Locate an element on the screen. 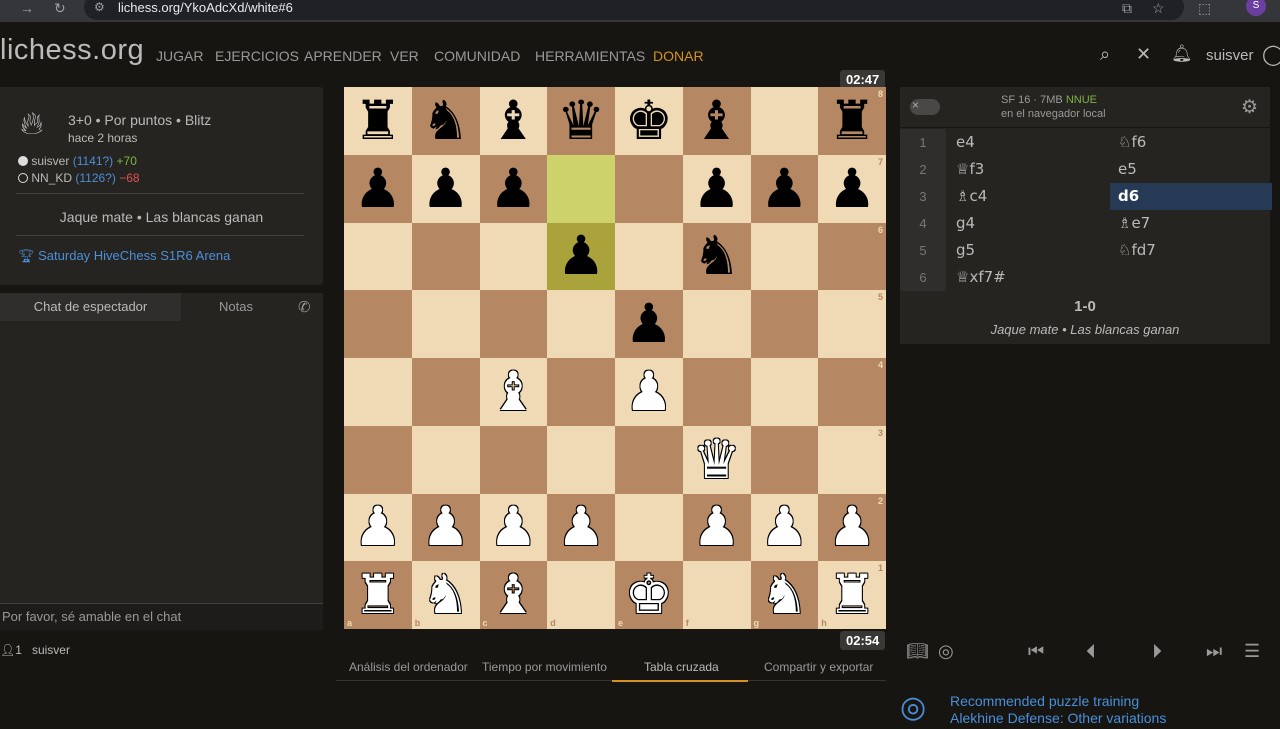 This screenshot has width=1280, height=729. install-icon: ⧉ is located at coordinates (1127, 8).